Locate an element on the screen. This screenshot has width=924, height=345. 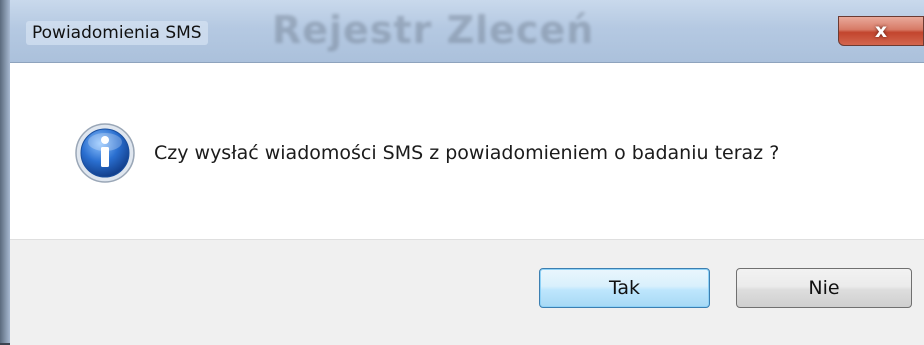
close-button: x is located at coordinates (881, 31).